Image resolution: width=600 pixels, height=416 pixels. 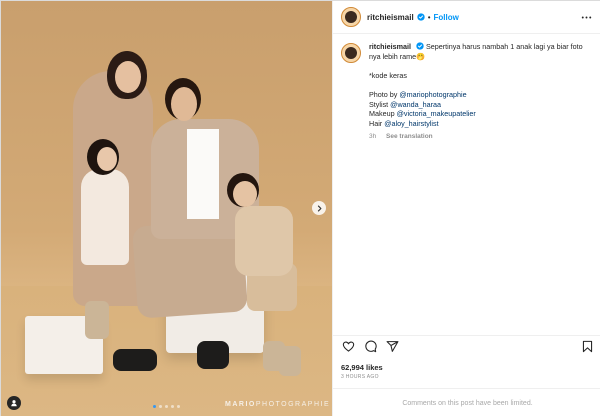 What do you see at coordinates (380, 104) in the screenshot?
I see `credit-role: Stylist` at bounding box center [380, 104].